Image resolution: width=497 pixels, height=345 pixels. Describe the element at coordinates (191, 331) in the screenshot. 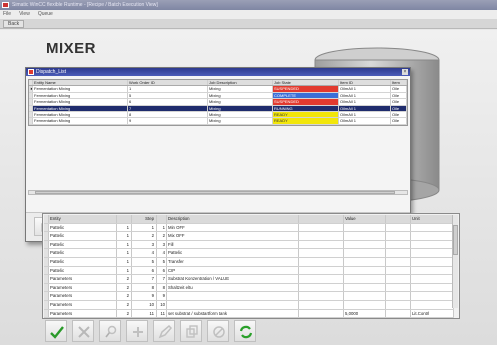

I see `copy-button` at that location.